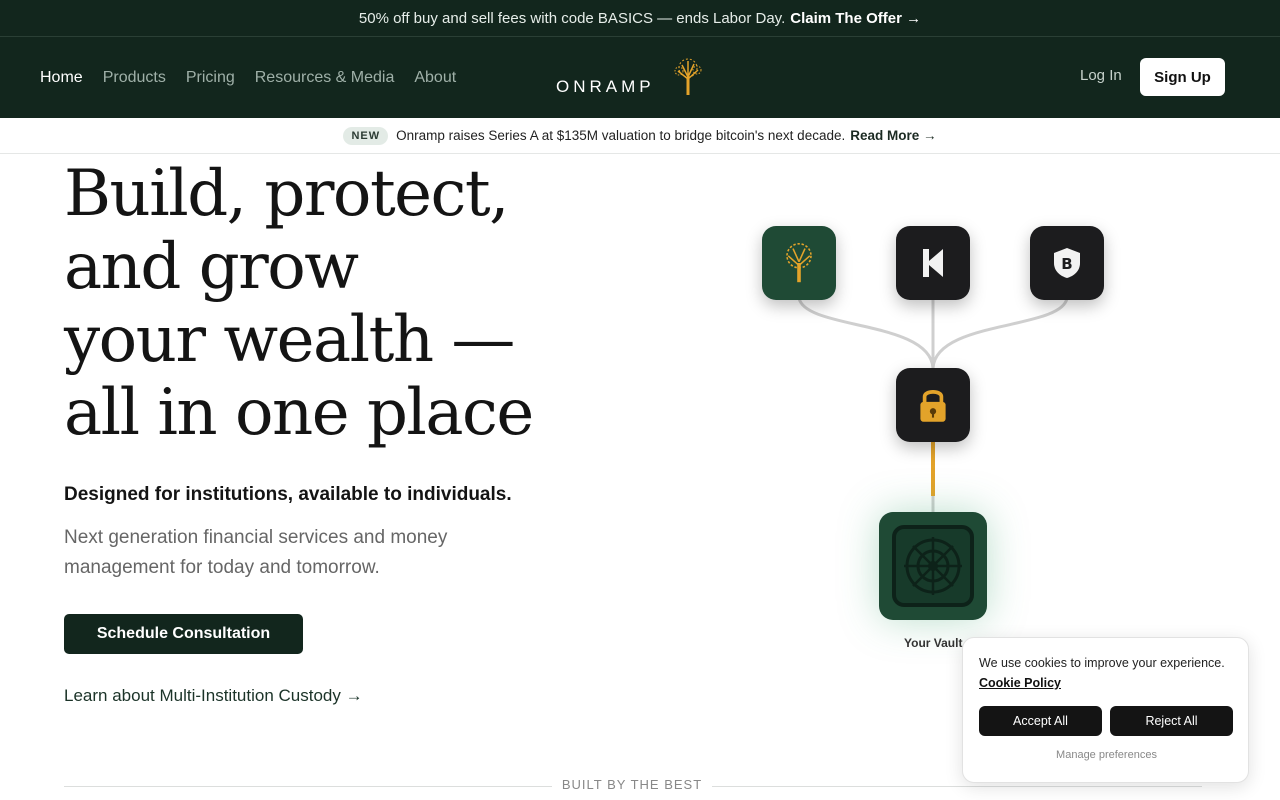  I want to click on nav-item-resources: Resources & Media, so click(325, 78).